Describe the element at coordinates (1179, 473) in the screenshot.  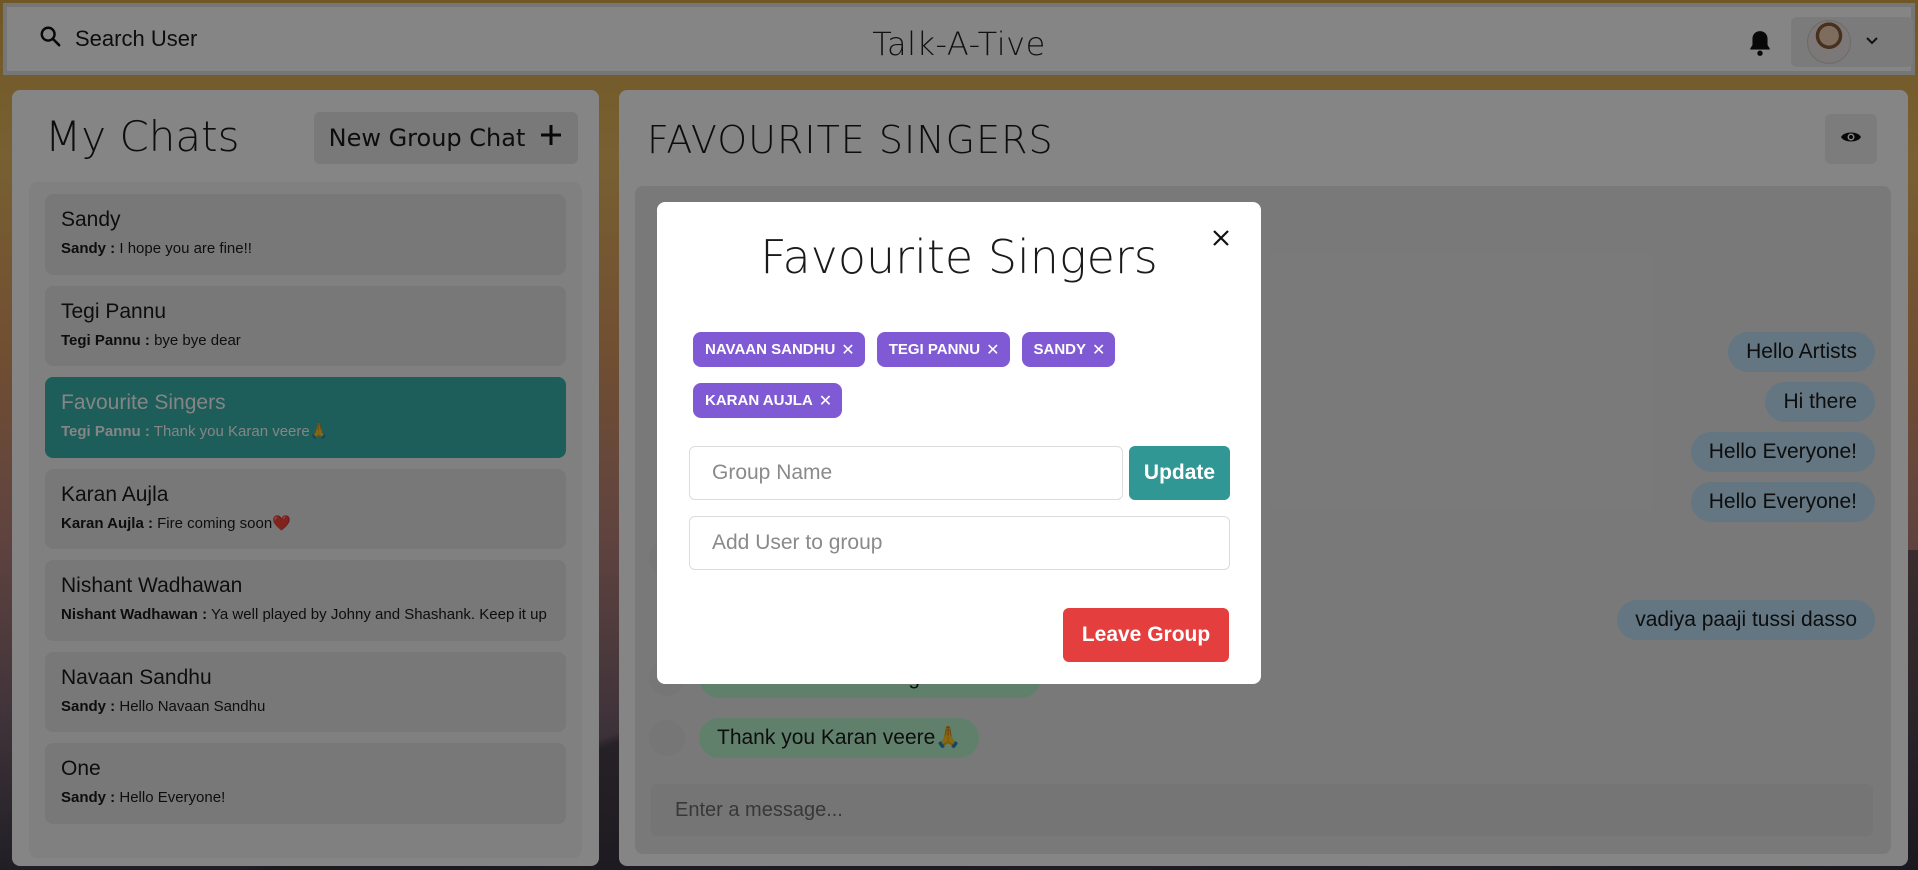
I see `update-button: Update` at that location.